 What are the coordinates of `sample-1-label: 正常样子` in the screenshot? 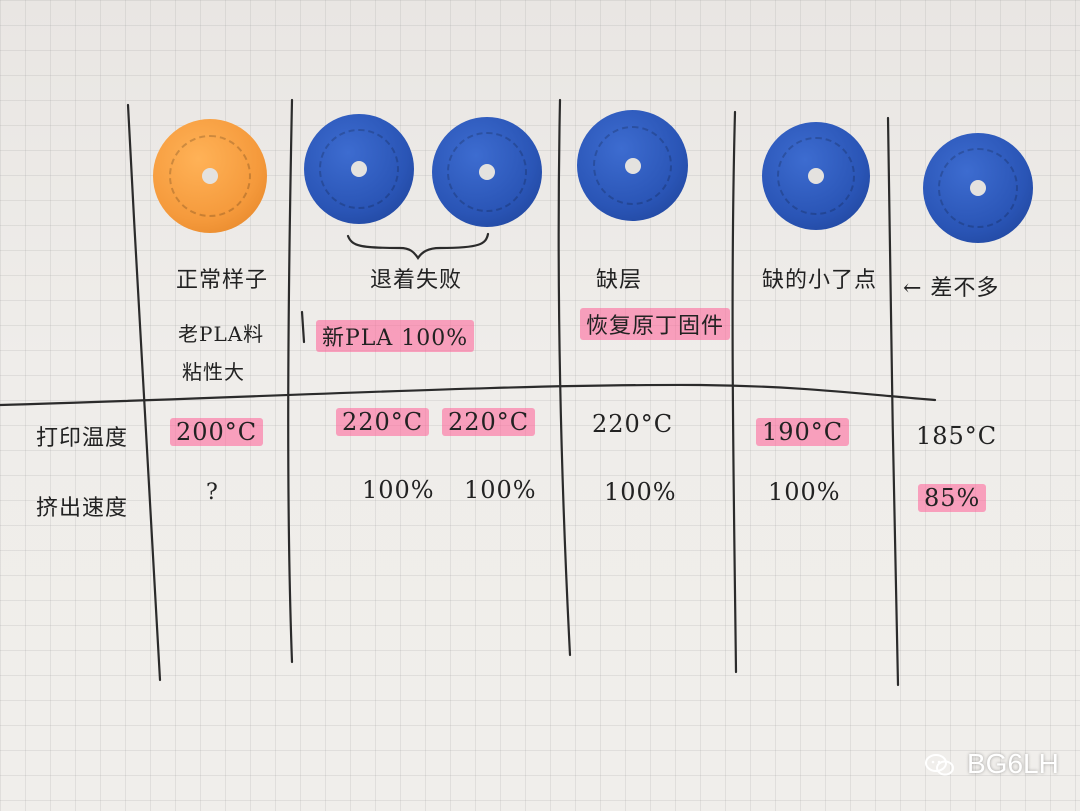 It's located at (222, 280).